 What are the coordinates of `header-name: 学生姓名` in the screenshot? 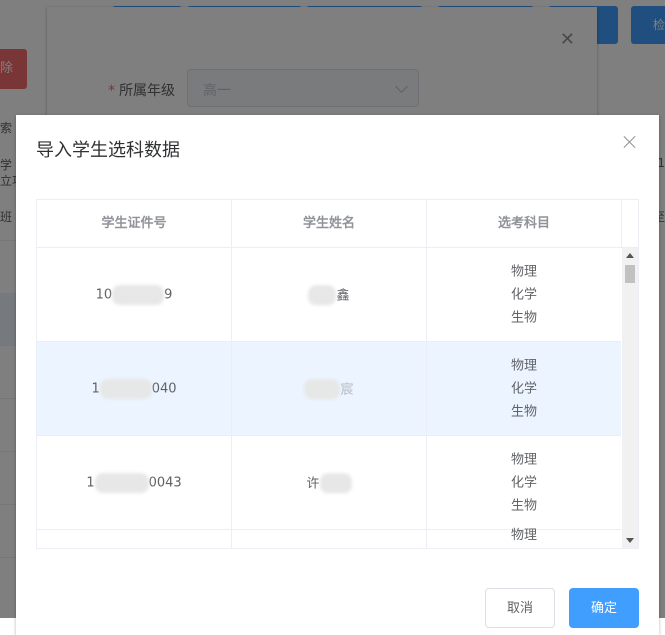 It's located at (329, 223).